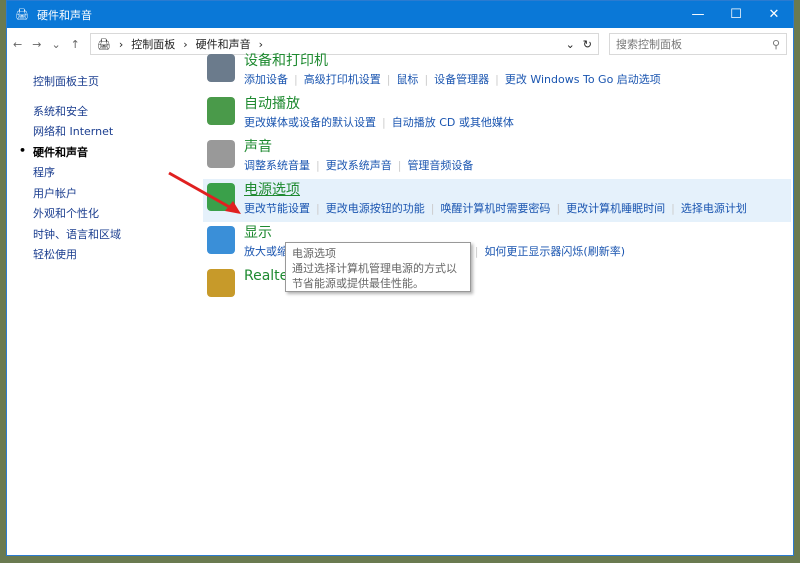 This screenshot has width=800, height=563. Describe the element at coordinates (714, 208) in the screenshot. I see `category-link: 选择电源计划` at that location.